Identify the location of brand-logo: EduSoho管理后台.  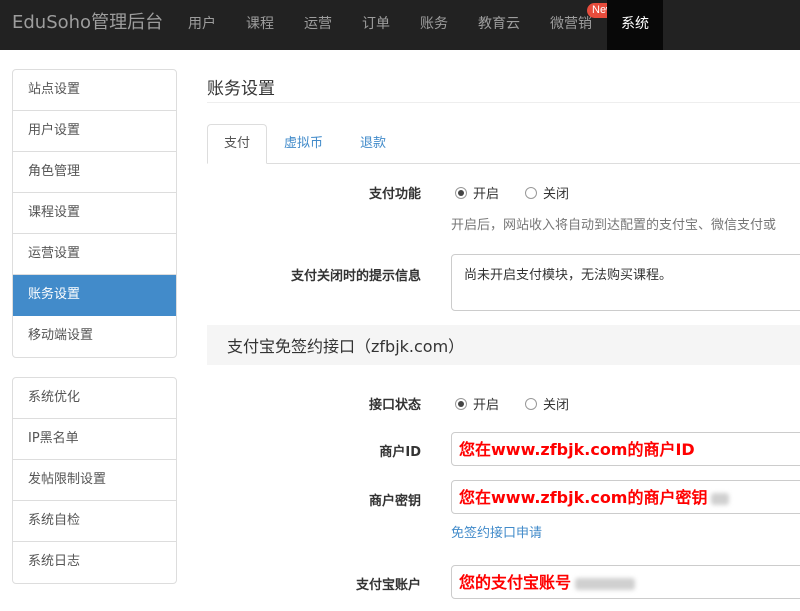
(87, 23).